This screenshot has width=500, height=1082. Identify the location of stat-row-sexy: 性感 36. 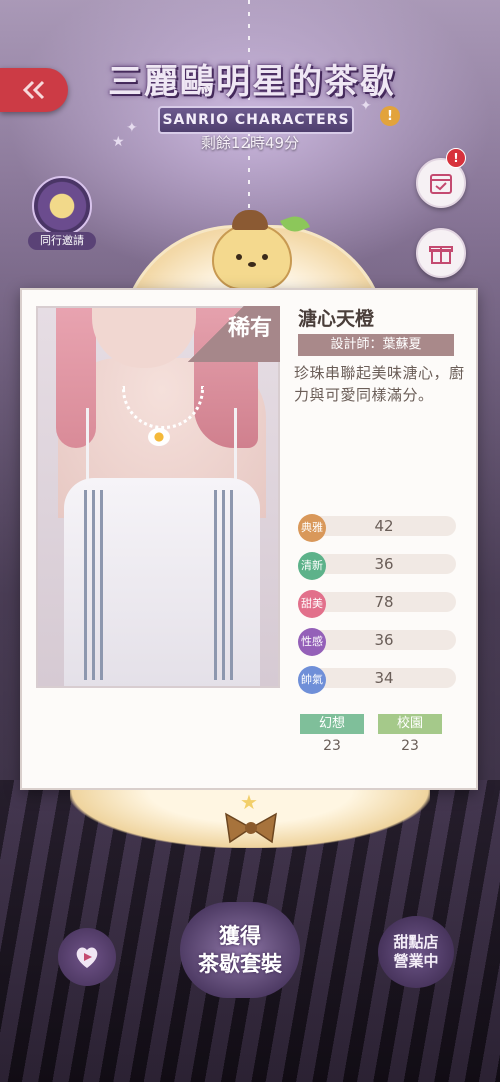
(378, 642).